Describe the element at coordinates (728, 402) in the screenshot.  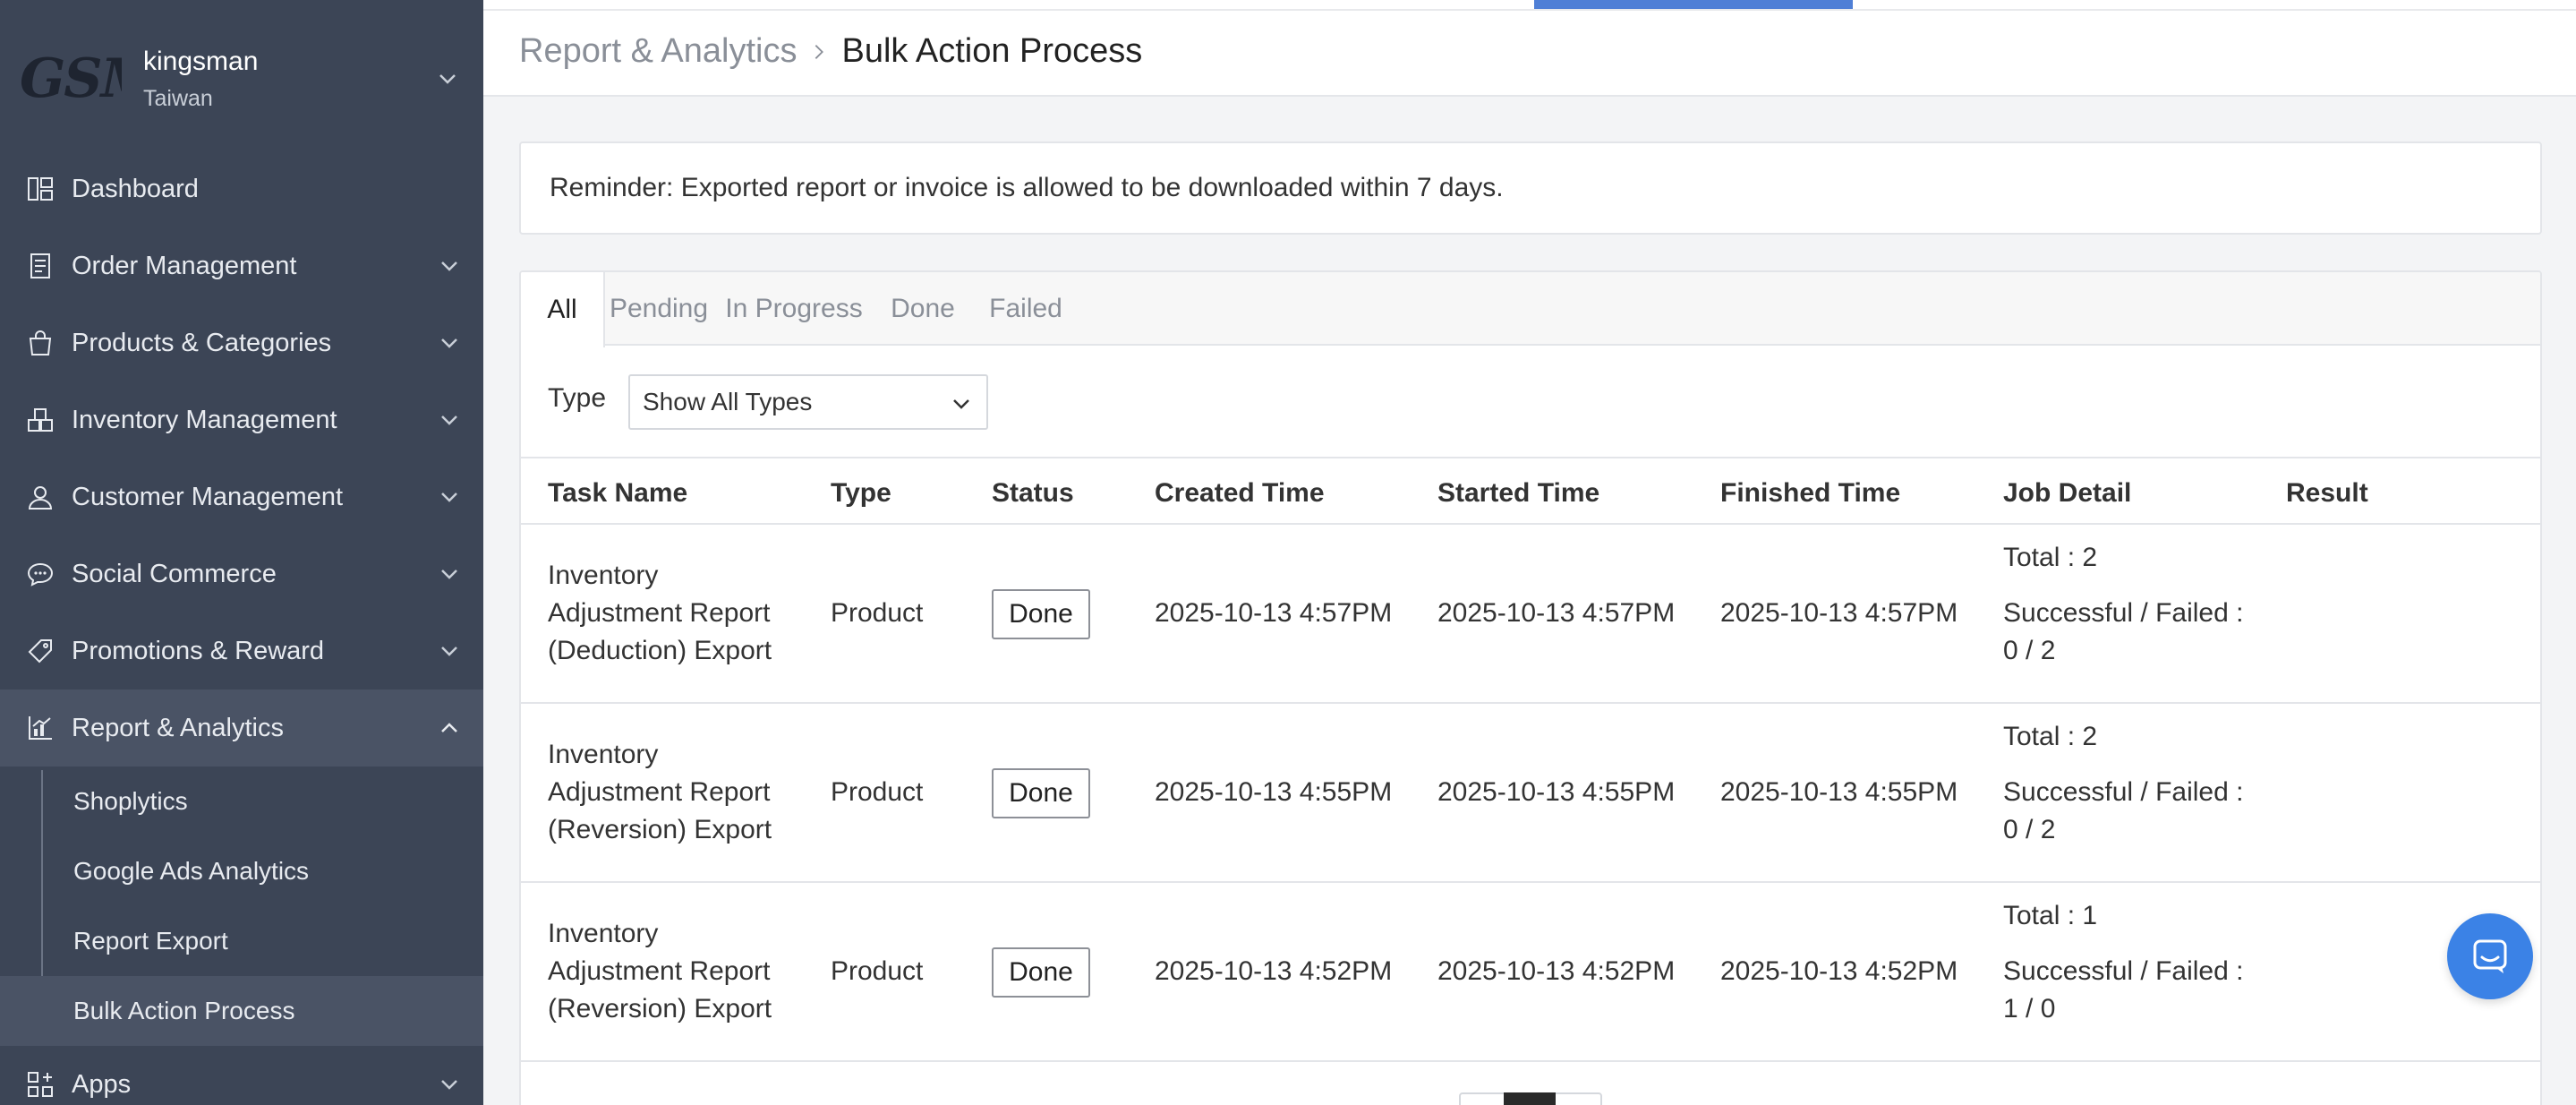
I see `type-filter-value: Show All Types` at that location.